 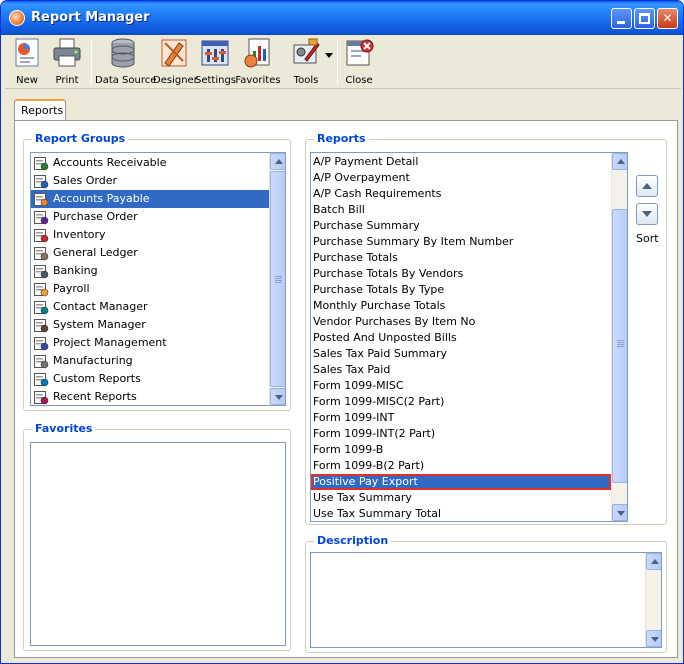 What do you see at coordinates (461, 450) in the screenshot?
I see `report-item: Form 1099-B` at bounding box center [461, 450].